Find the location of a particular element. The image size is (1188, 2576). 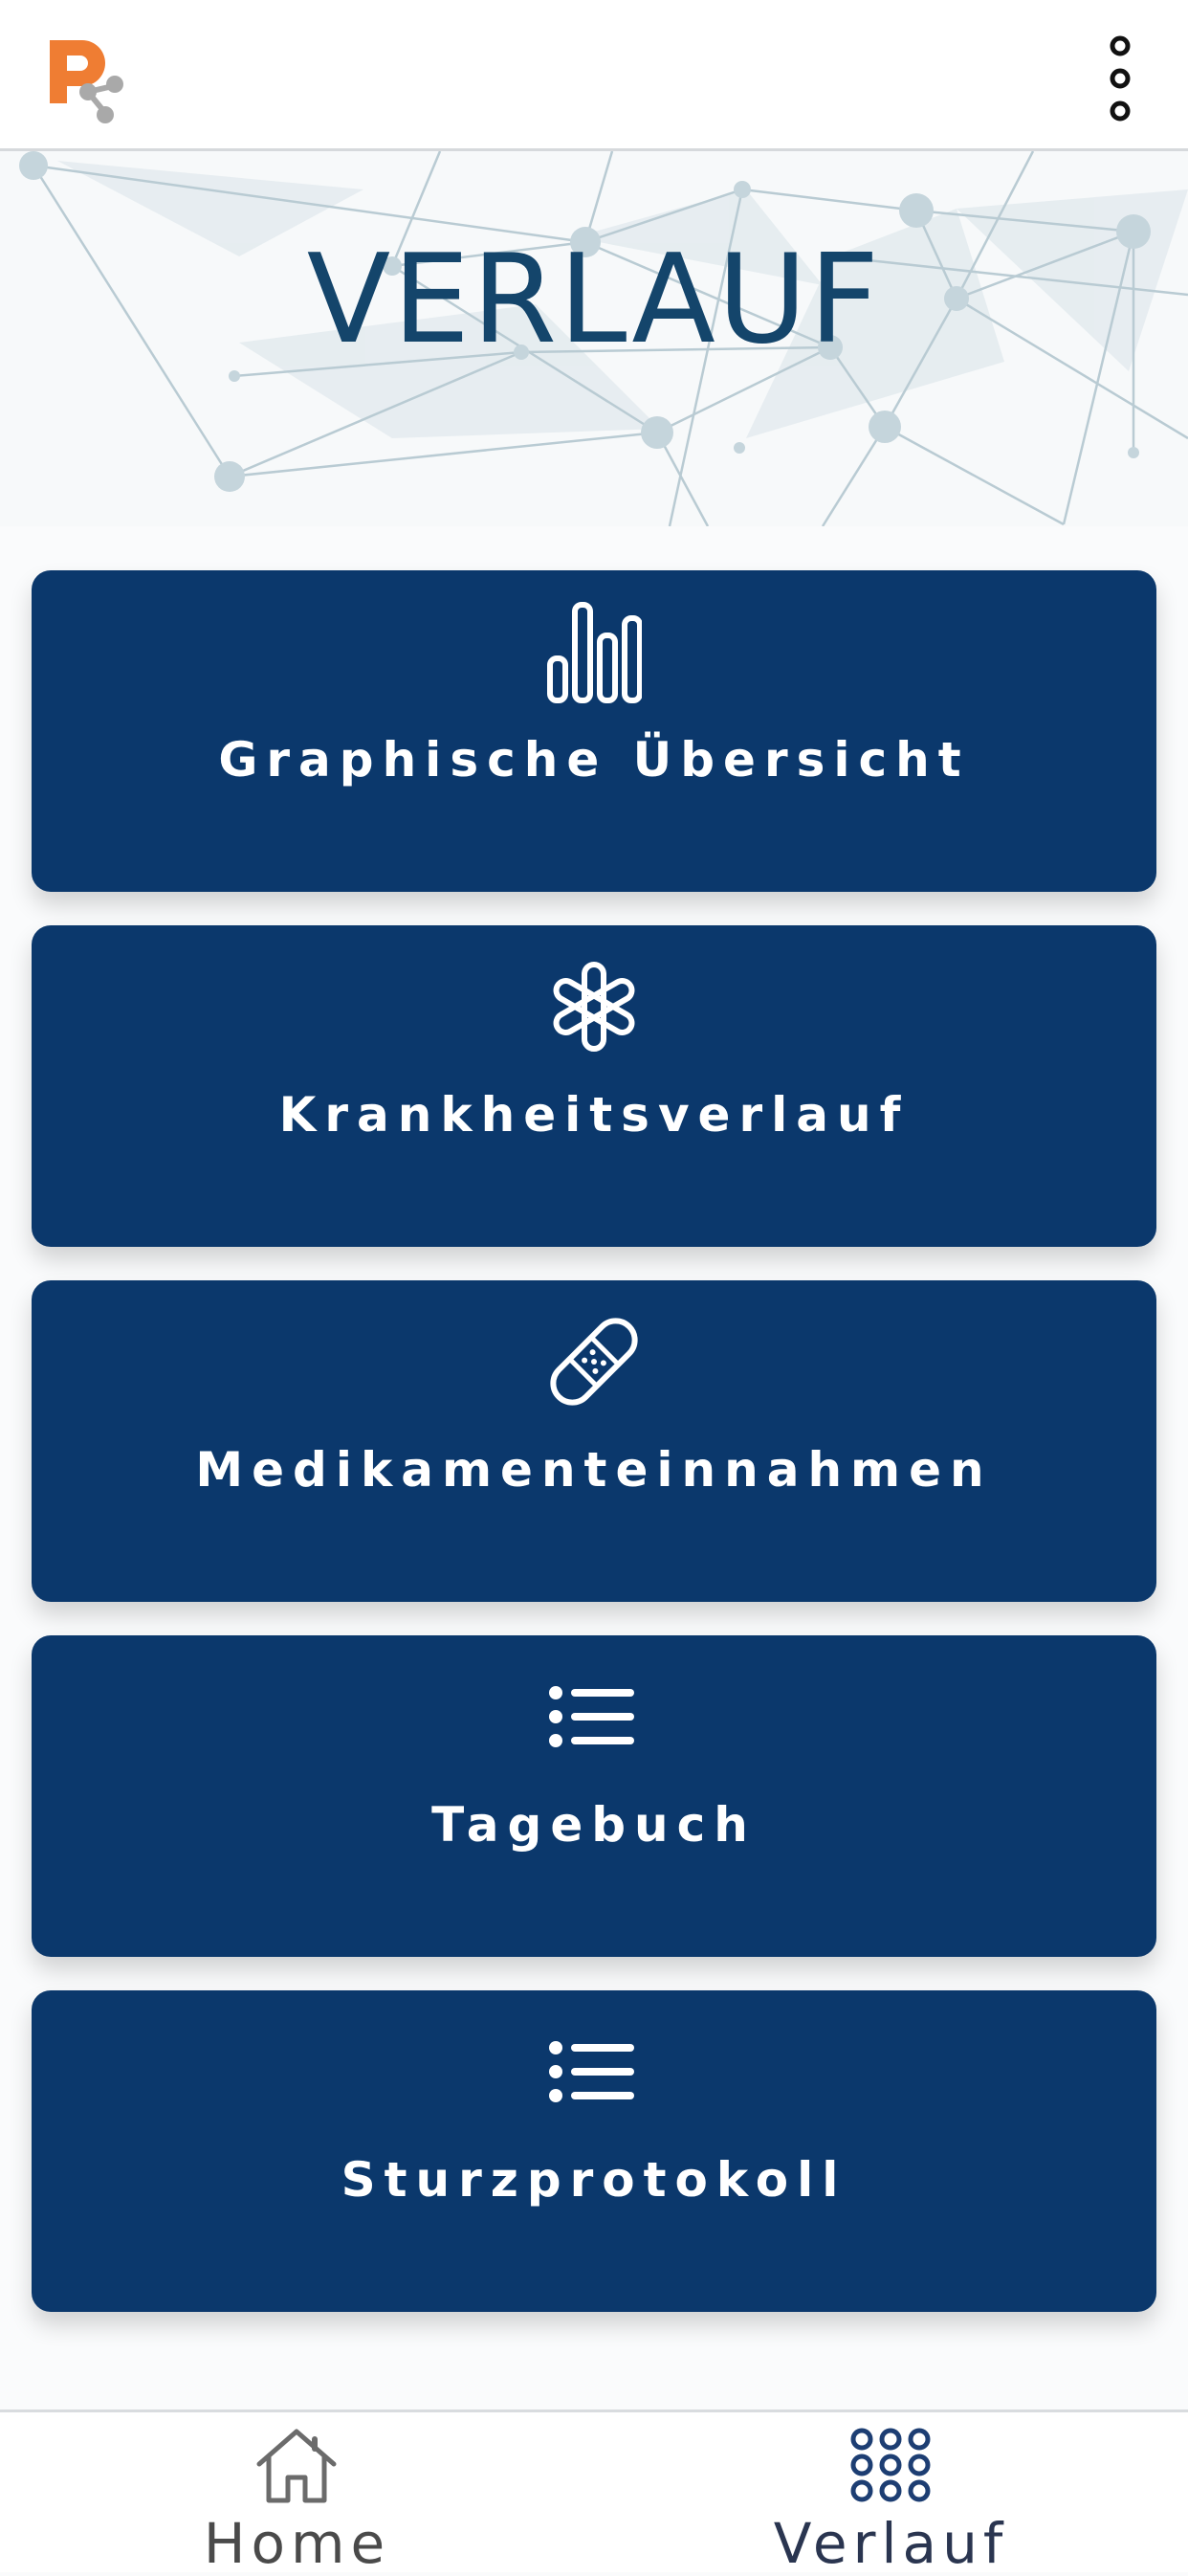

menu-card-tagebuch: Tagebuch is located at coordinates (594, 1796).